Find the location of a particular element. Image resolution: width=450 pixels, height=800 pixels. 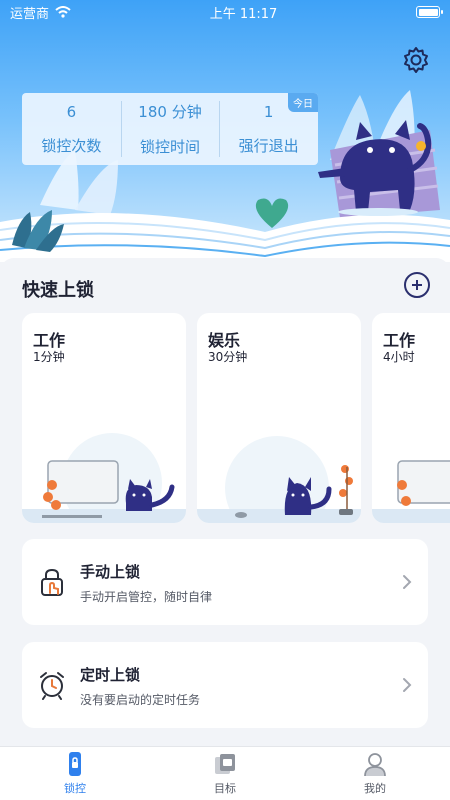

tab-profile: 我的 is located at coordinates (375, 773).